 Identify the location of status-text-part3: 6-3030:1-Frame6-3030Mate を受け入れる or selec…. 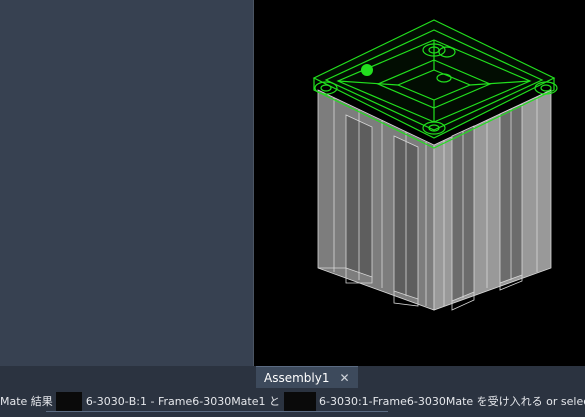
(452, 401).